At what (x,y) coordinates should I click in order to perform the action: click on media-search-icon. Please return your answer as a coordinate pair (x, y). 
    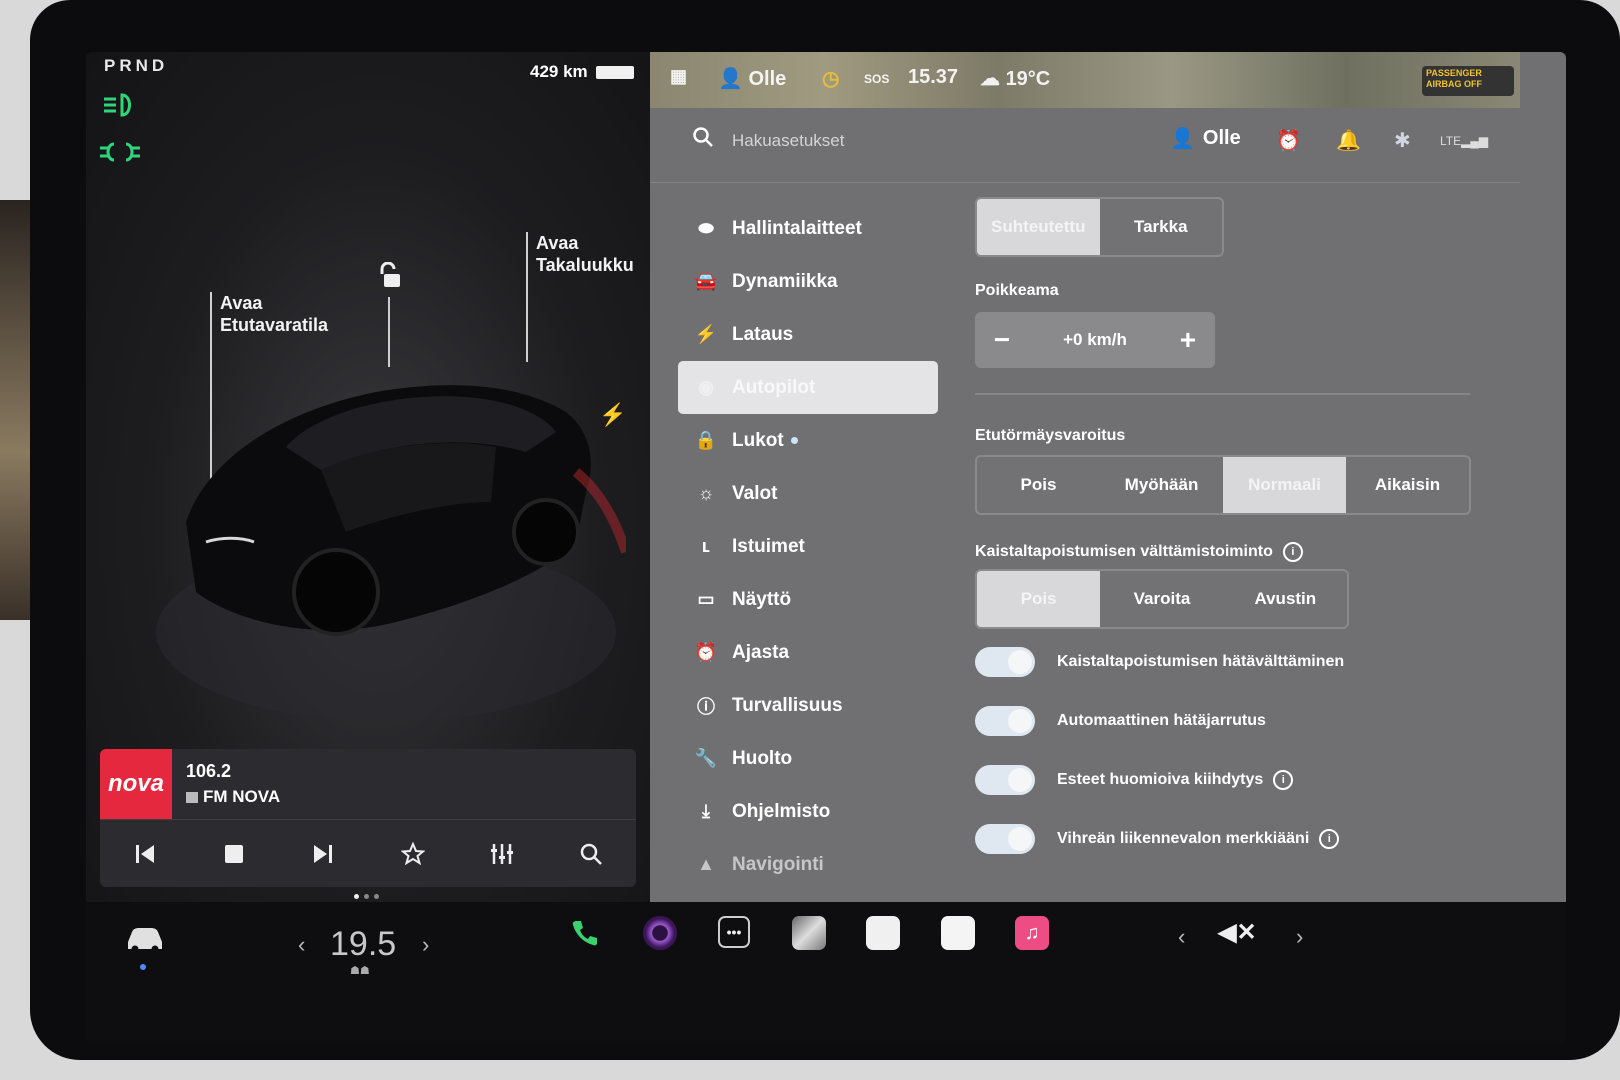
    Looking at the image, I should click on (591, 854).